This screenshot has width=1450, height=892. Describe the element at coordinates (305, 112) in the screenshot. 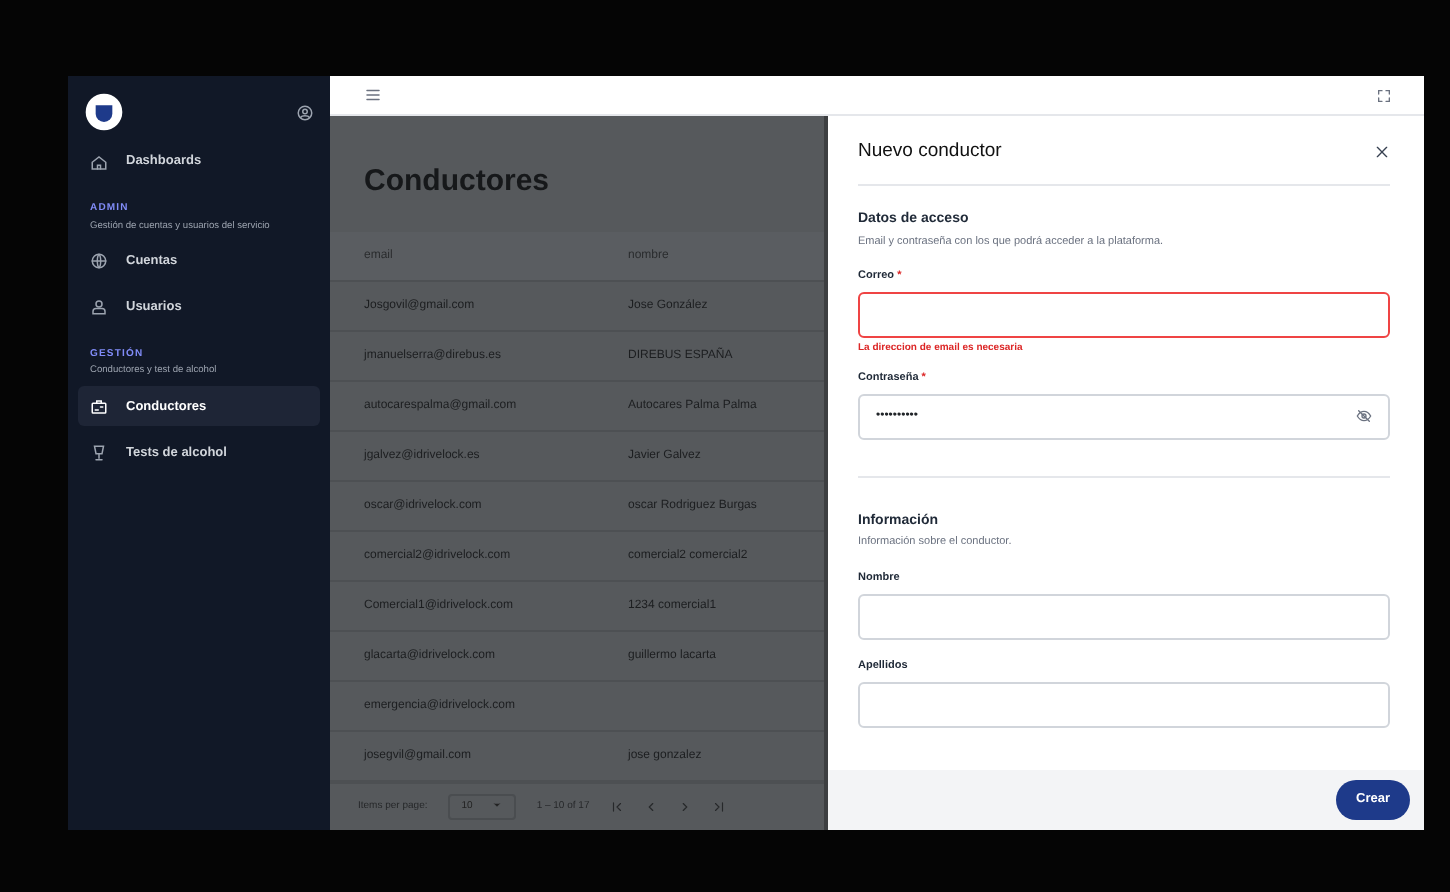

I see `user-icon` at that location.